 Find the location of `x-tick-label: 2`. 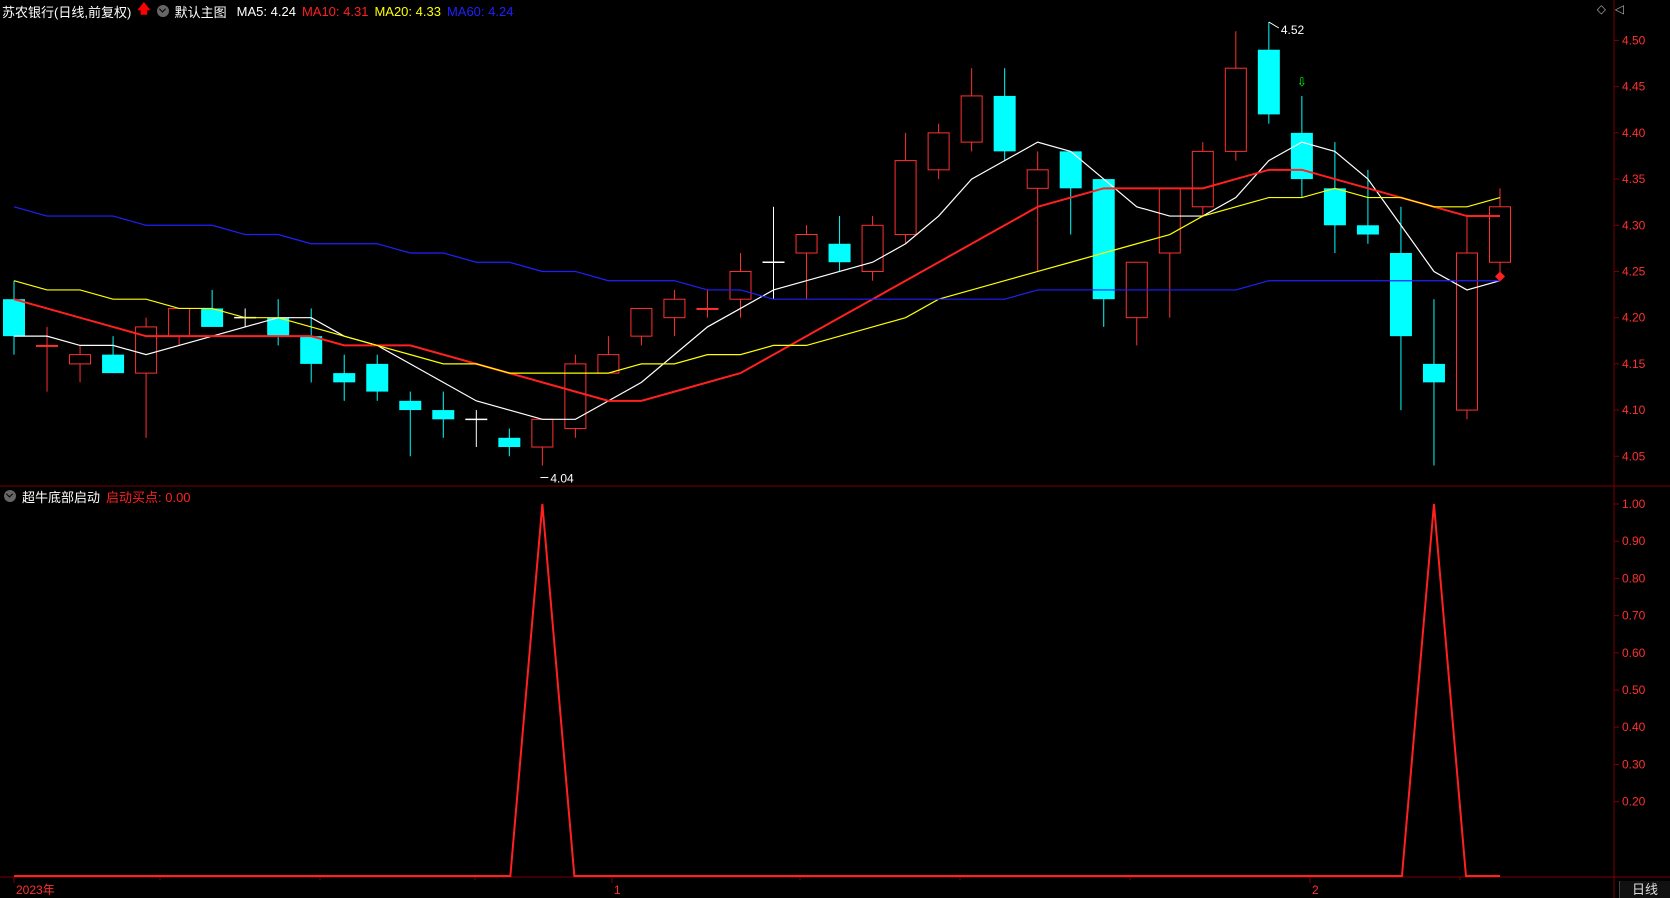

x-tick-label: 2 is located at coordinates (1315, 890).